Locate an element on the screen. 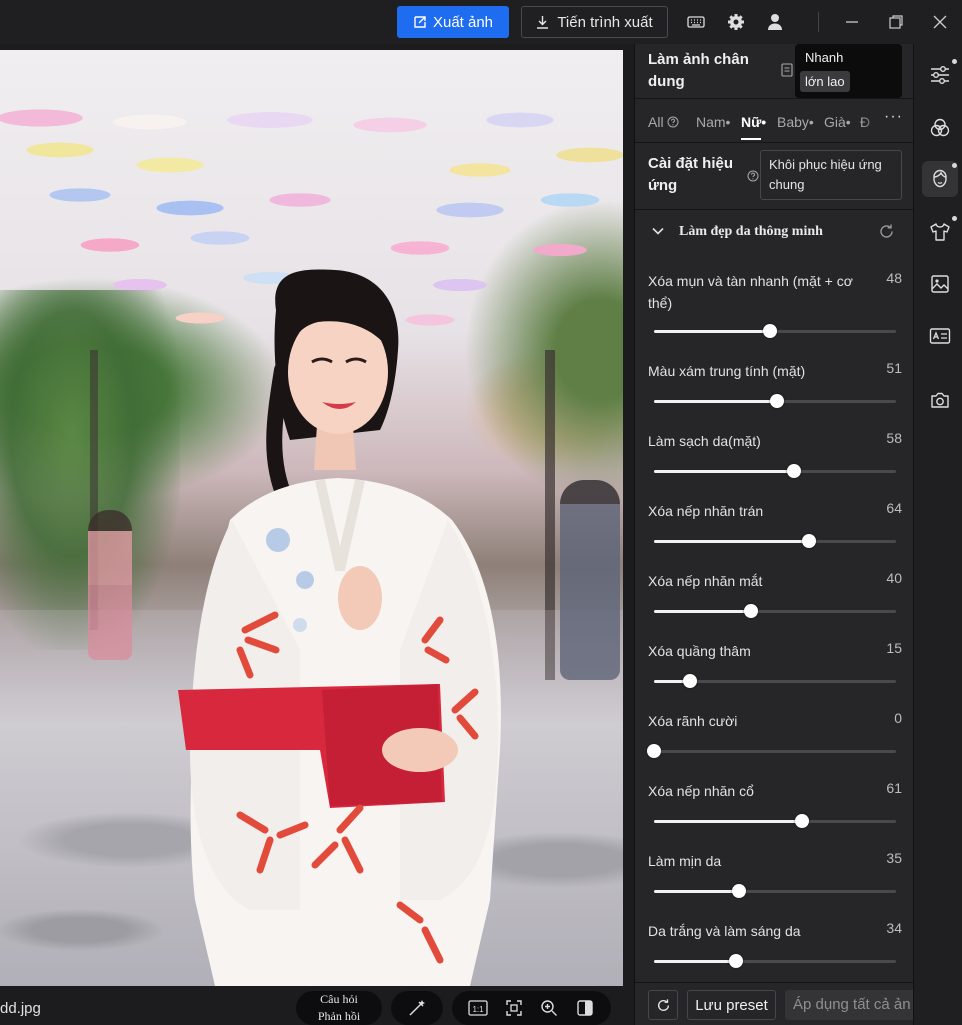  chevron-down-icon is located at coordinates (658, 231).